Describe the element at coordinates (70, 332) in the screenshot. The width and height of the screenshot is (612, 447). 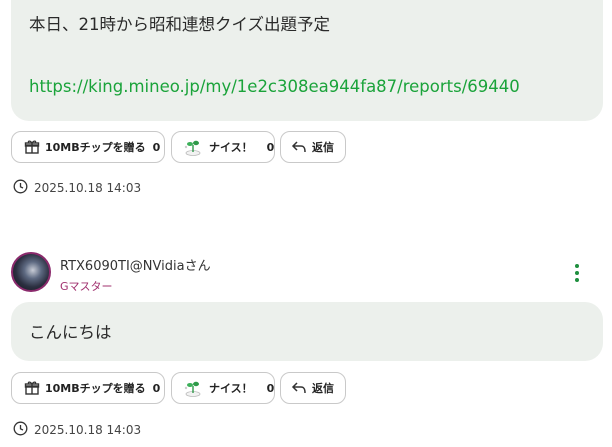
I see `post-body-text: こんにちは` at that location.